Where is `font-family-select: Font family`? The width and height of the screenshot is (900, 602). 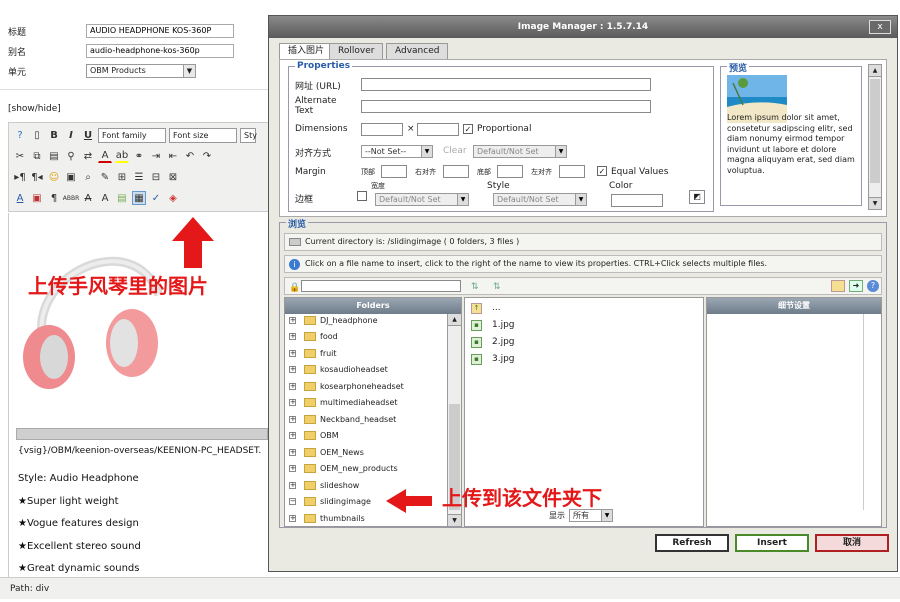 font-family-select: Font family is located at coordinates (132, 135).